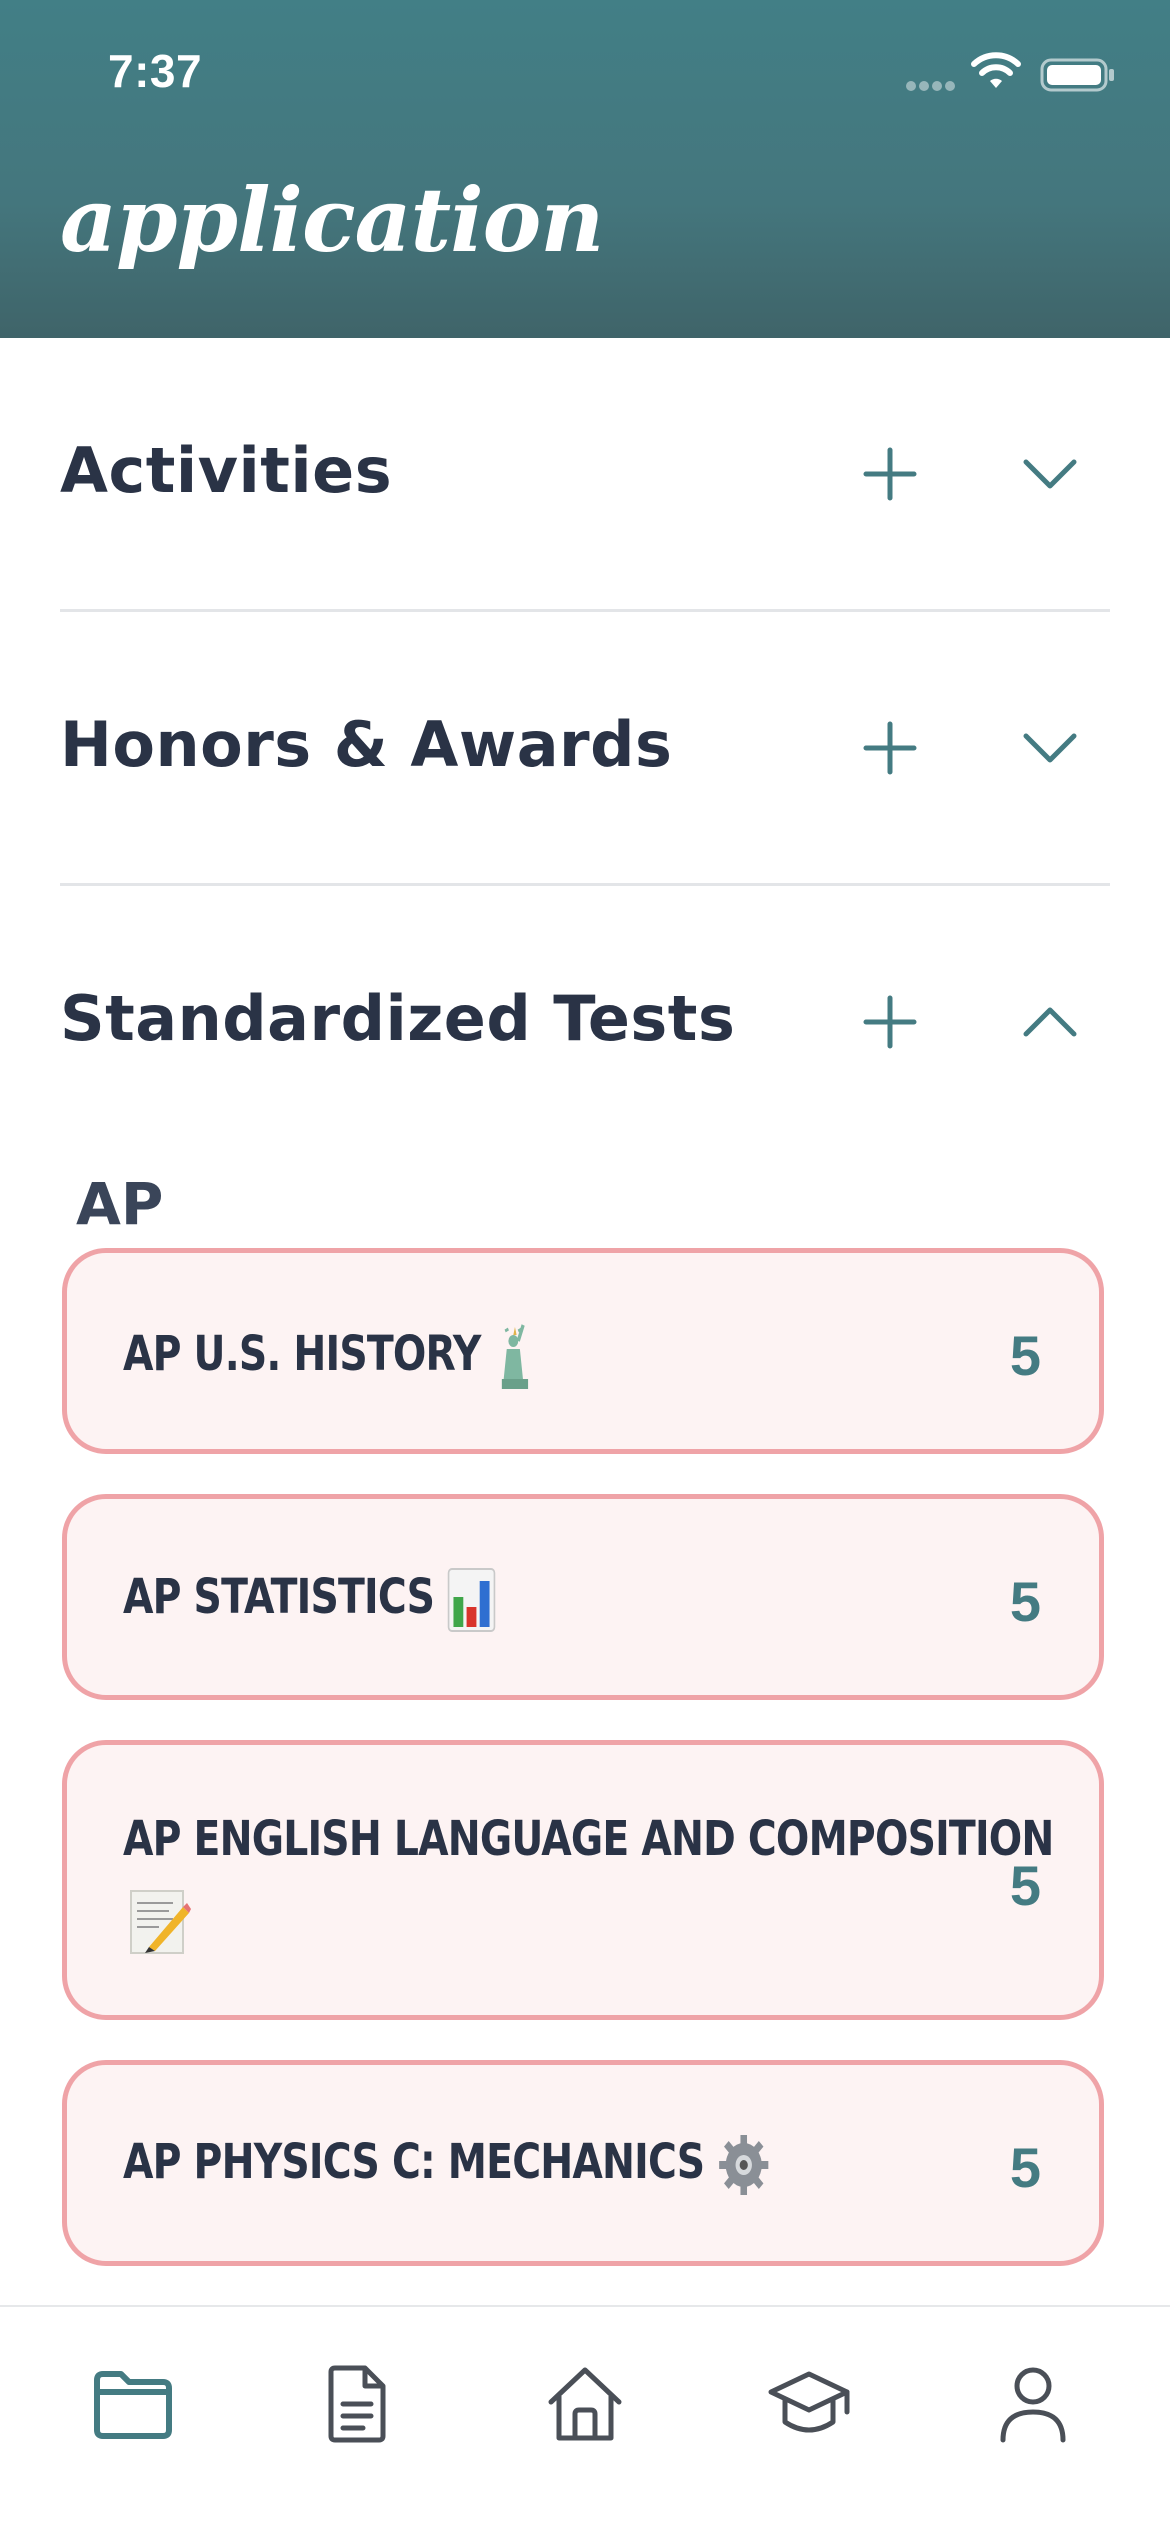 The width and height of the screenshot is (1170, 2534). What do you see at coordinates (1077, 75) in the screenshot?
I see `battery-icon` at bounding box center [1077, 75].